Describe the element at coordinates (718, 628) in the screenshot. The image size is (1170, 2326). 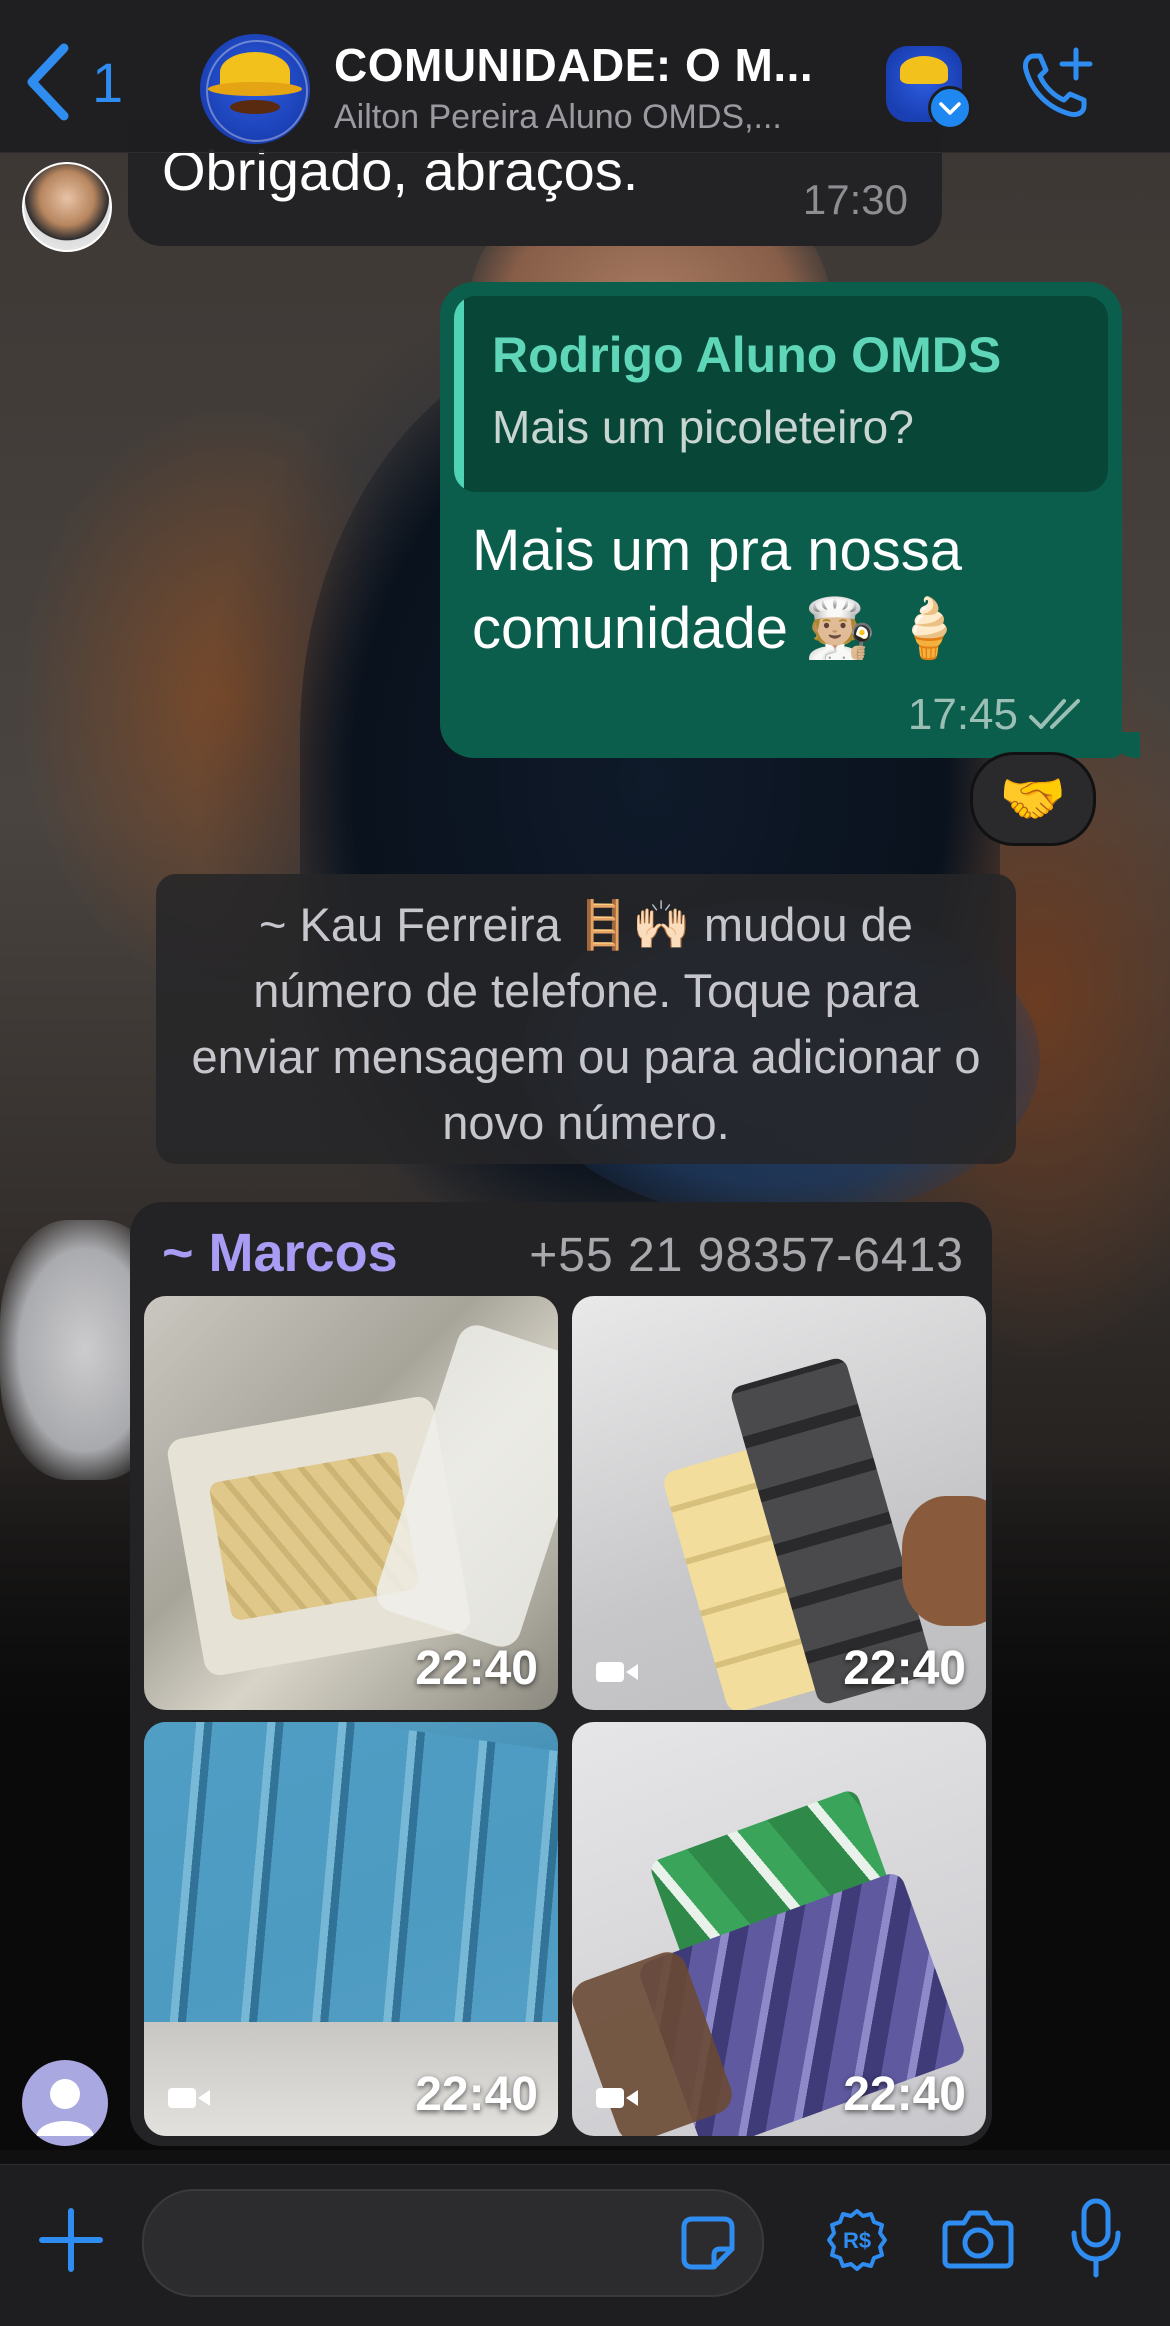
I see `message-text-line-2: comunidade 🧑🏼‍🍳 🍦` at that location.